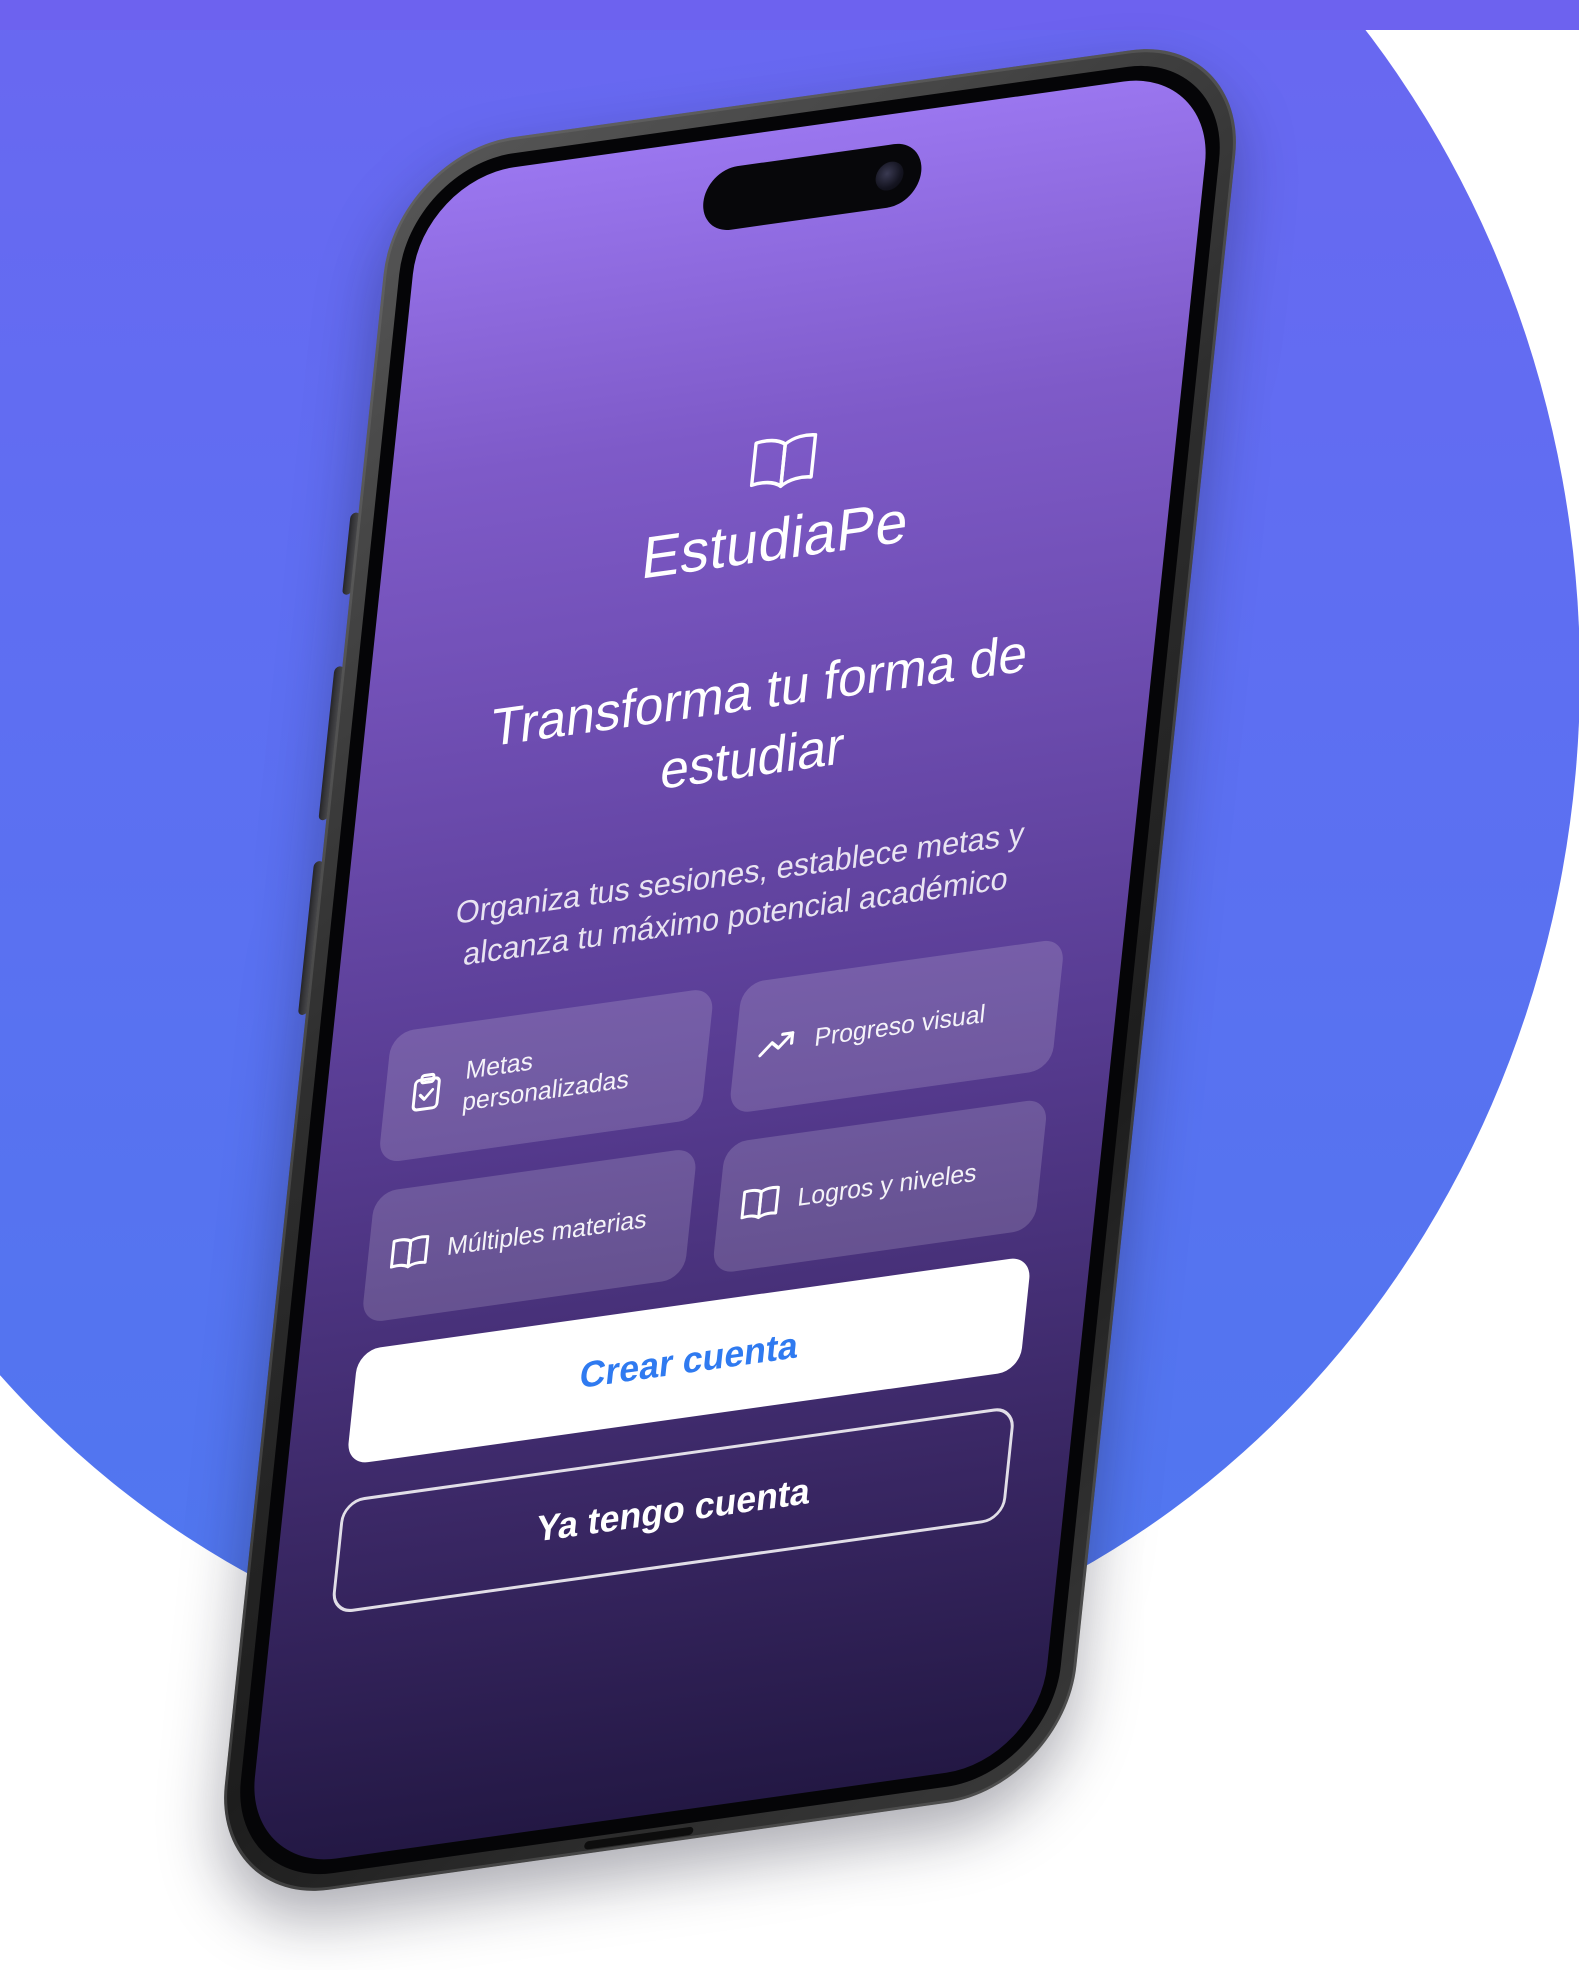  I want to click on feature-card-subjects: Múltiples materias, so click(529, 1235).